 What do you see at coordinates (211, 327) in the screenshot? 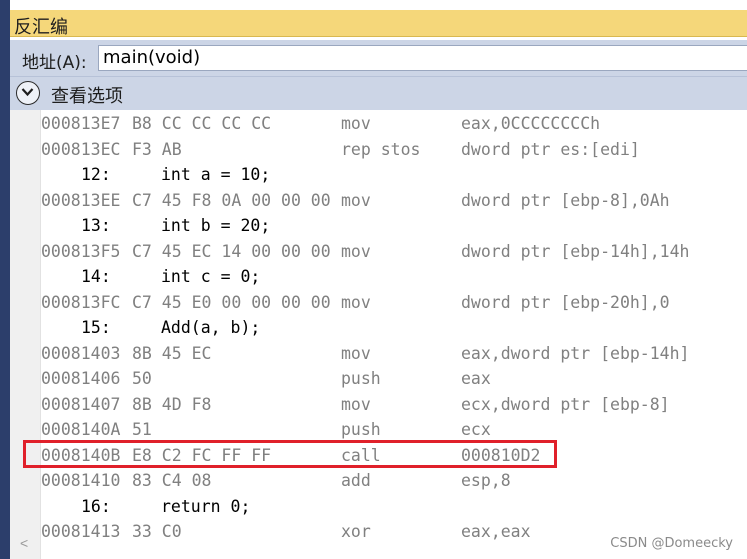
I see `source-code: Add(a, b);` at bounding box center [211, 327].